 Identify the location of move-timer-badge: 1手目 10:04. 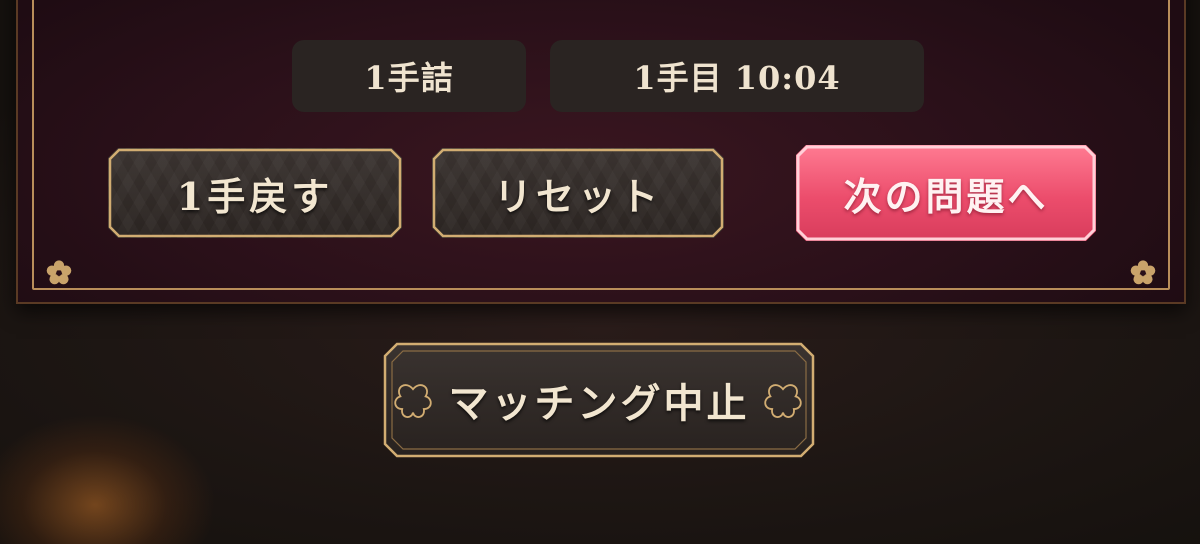
(737, 76).